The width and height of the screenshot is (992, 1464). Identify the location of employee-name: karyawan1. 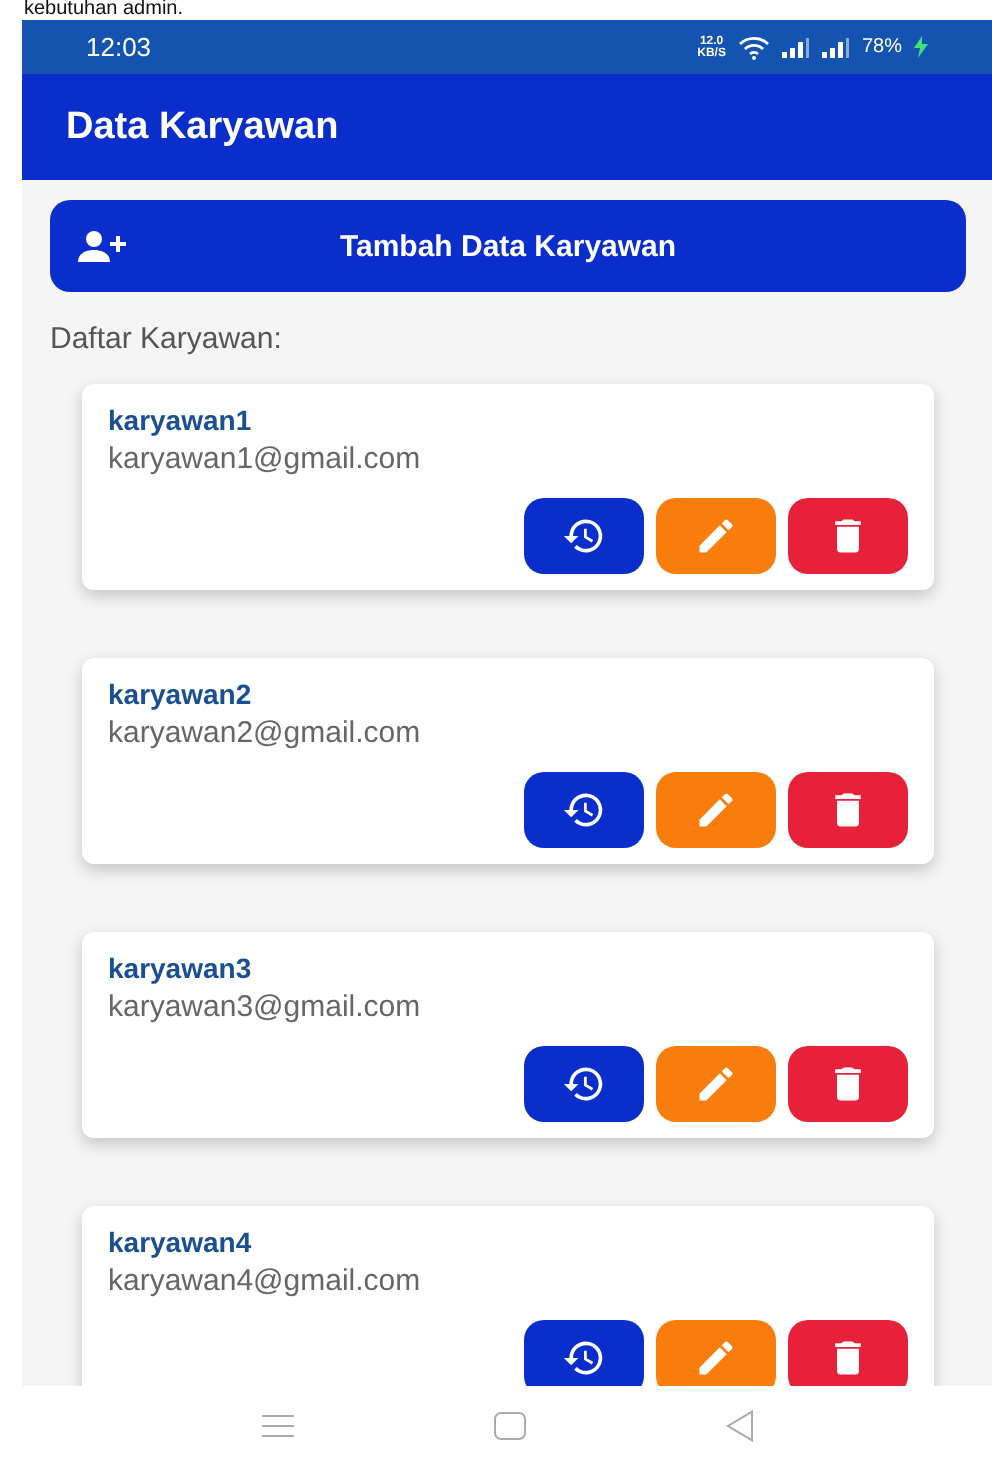
(181, 420).